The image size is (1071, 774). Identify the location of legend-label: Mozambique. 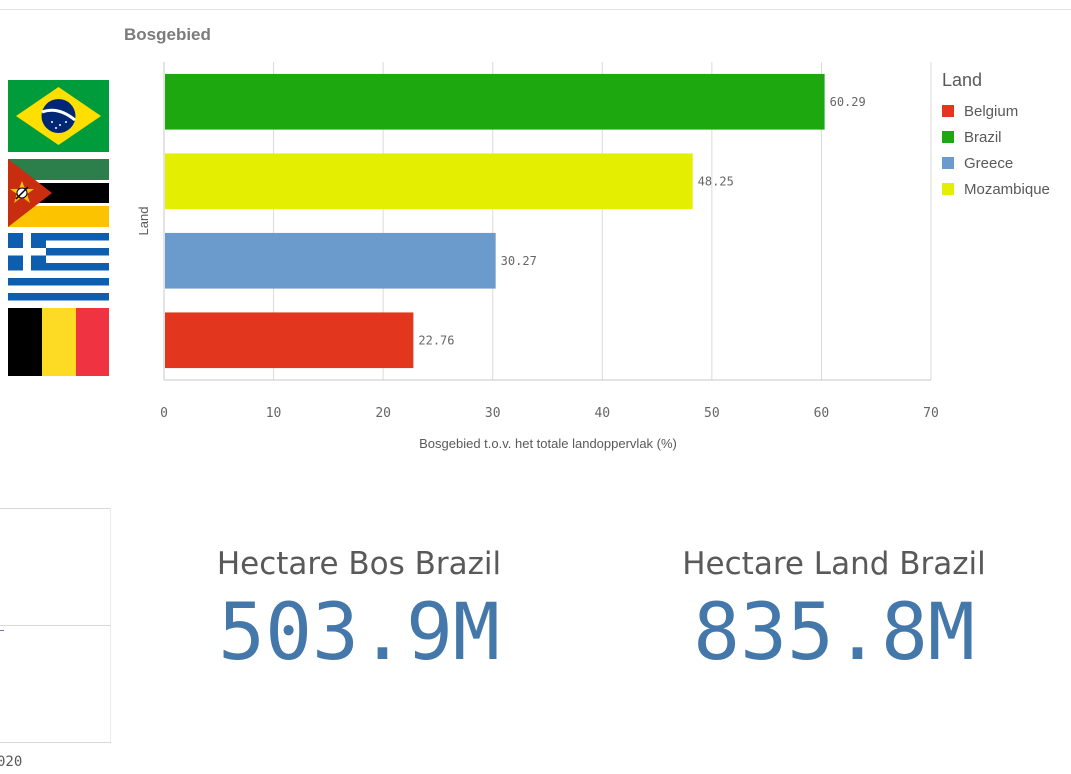
(1007, 189).